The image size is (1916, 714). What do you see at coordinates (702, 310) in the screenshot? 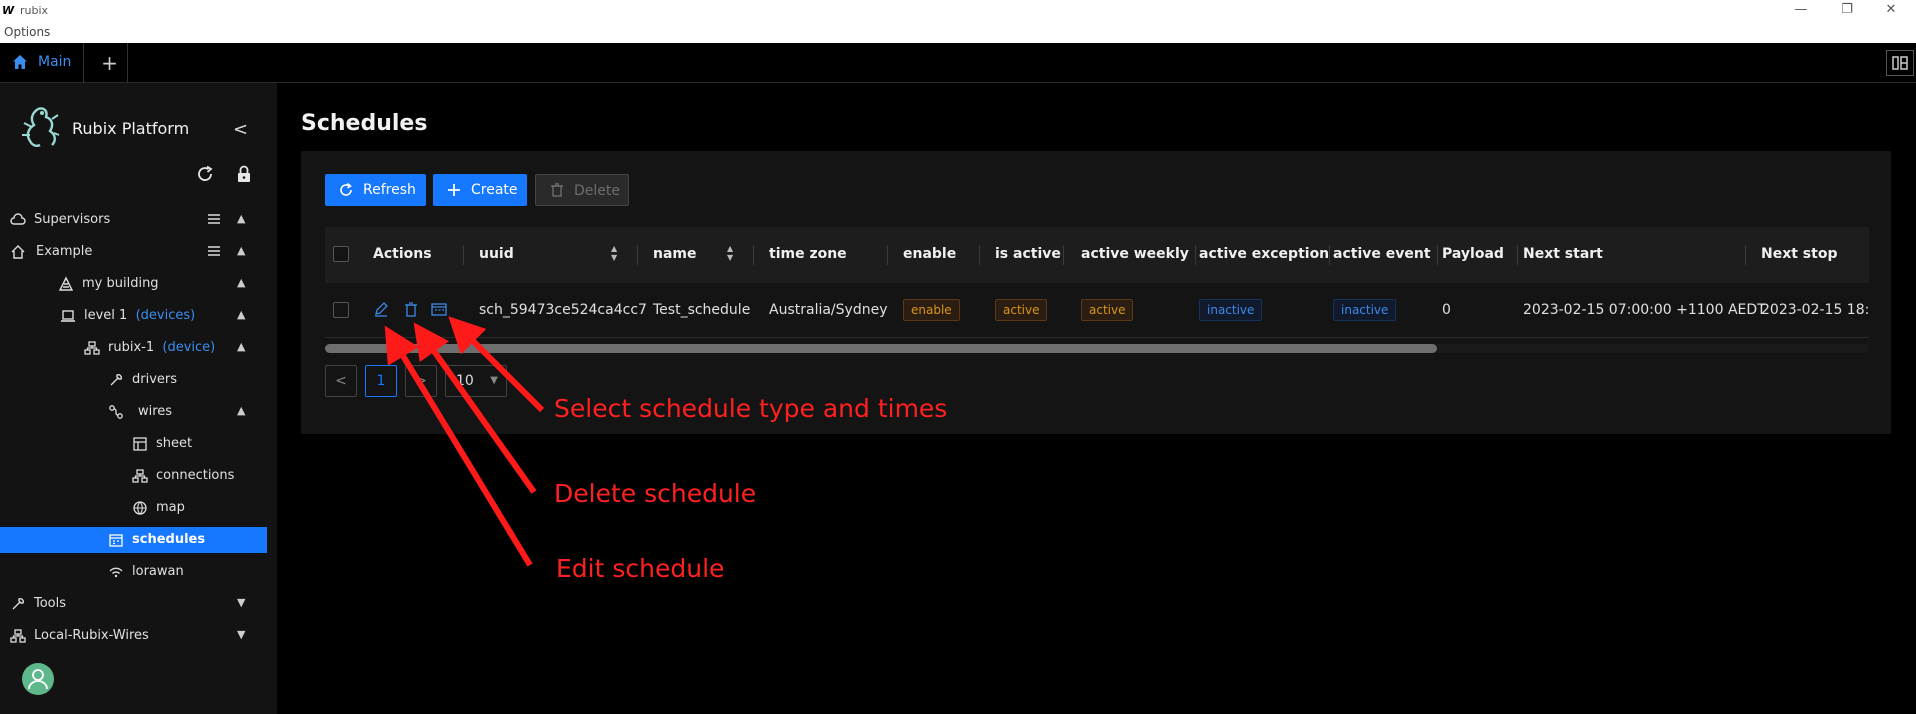
I see `cell-name: Test_schedule` at bounding box center [702, 310].